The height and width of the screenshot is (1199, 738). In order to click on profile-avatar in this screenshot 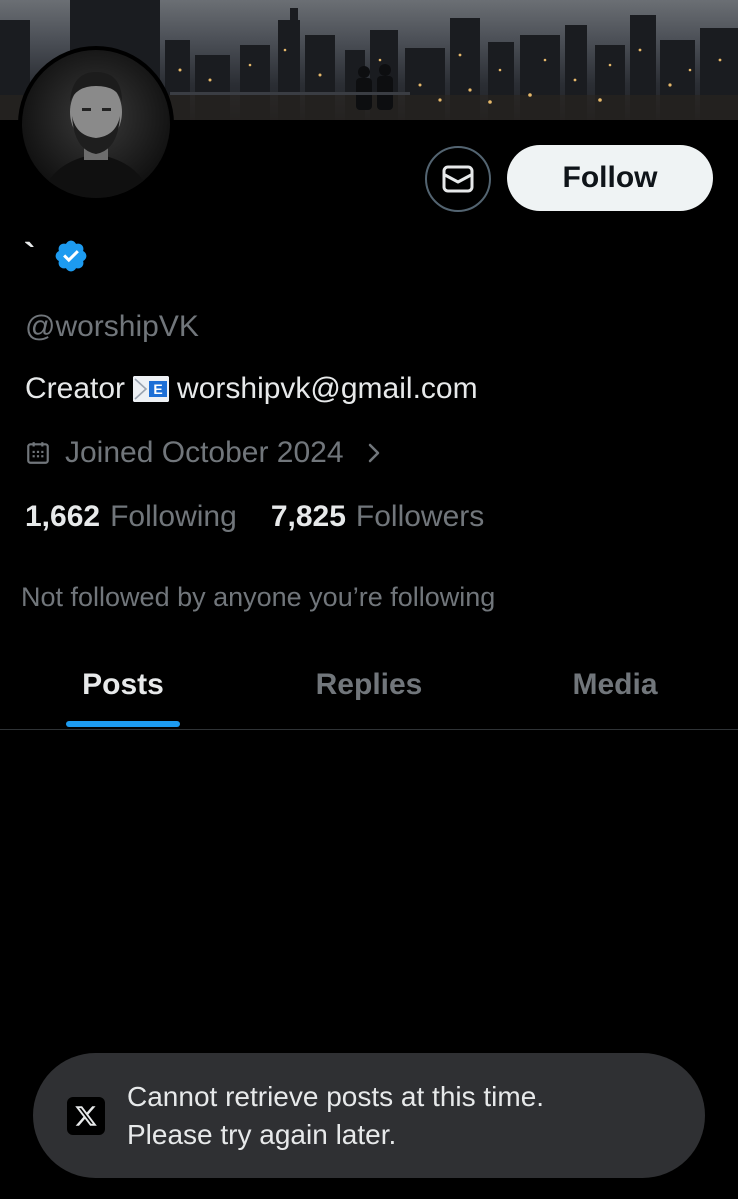, I will do `click(96, 124)`.